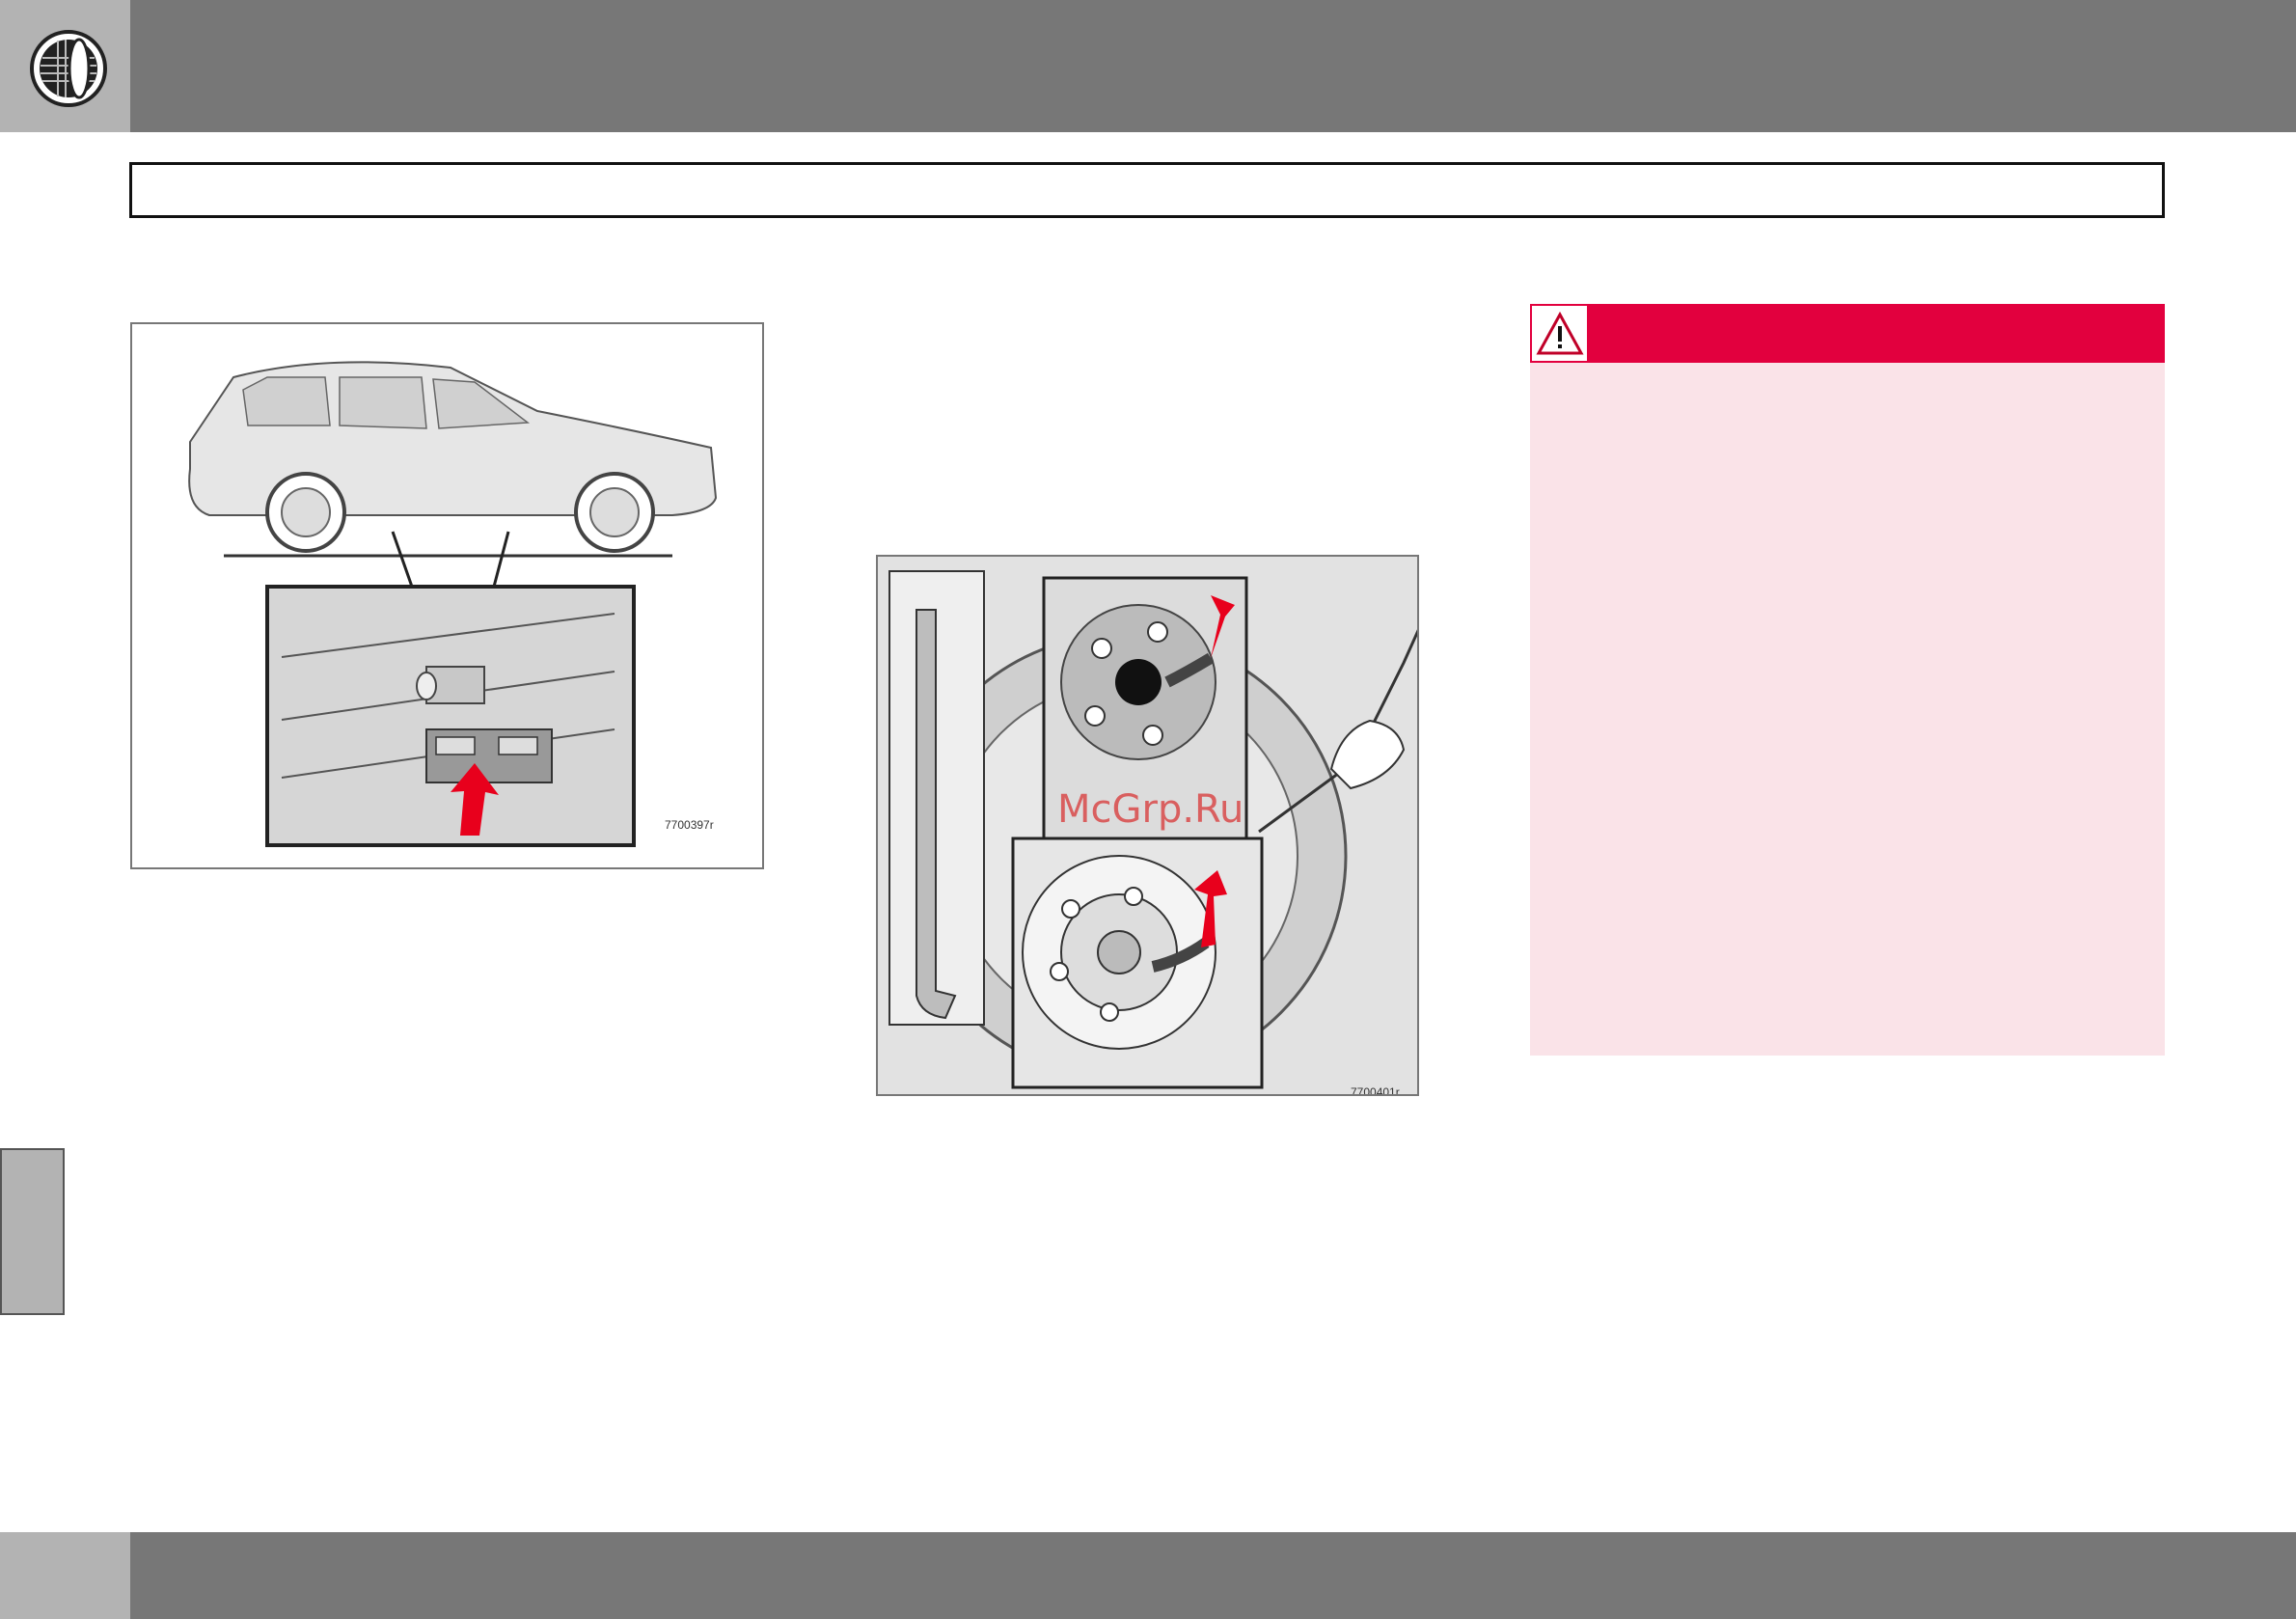  I want to click on car-jacking-illustration, so click(453, 604).